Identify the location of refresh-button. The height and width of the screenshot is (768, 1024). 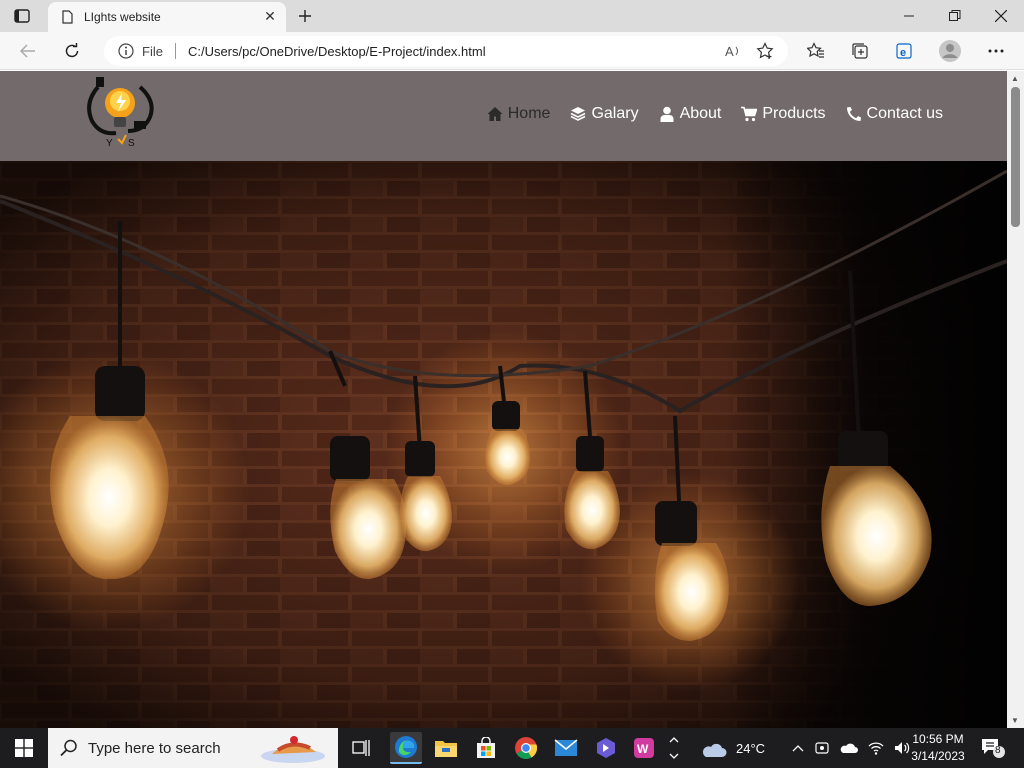
(72, 51).